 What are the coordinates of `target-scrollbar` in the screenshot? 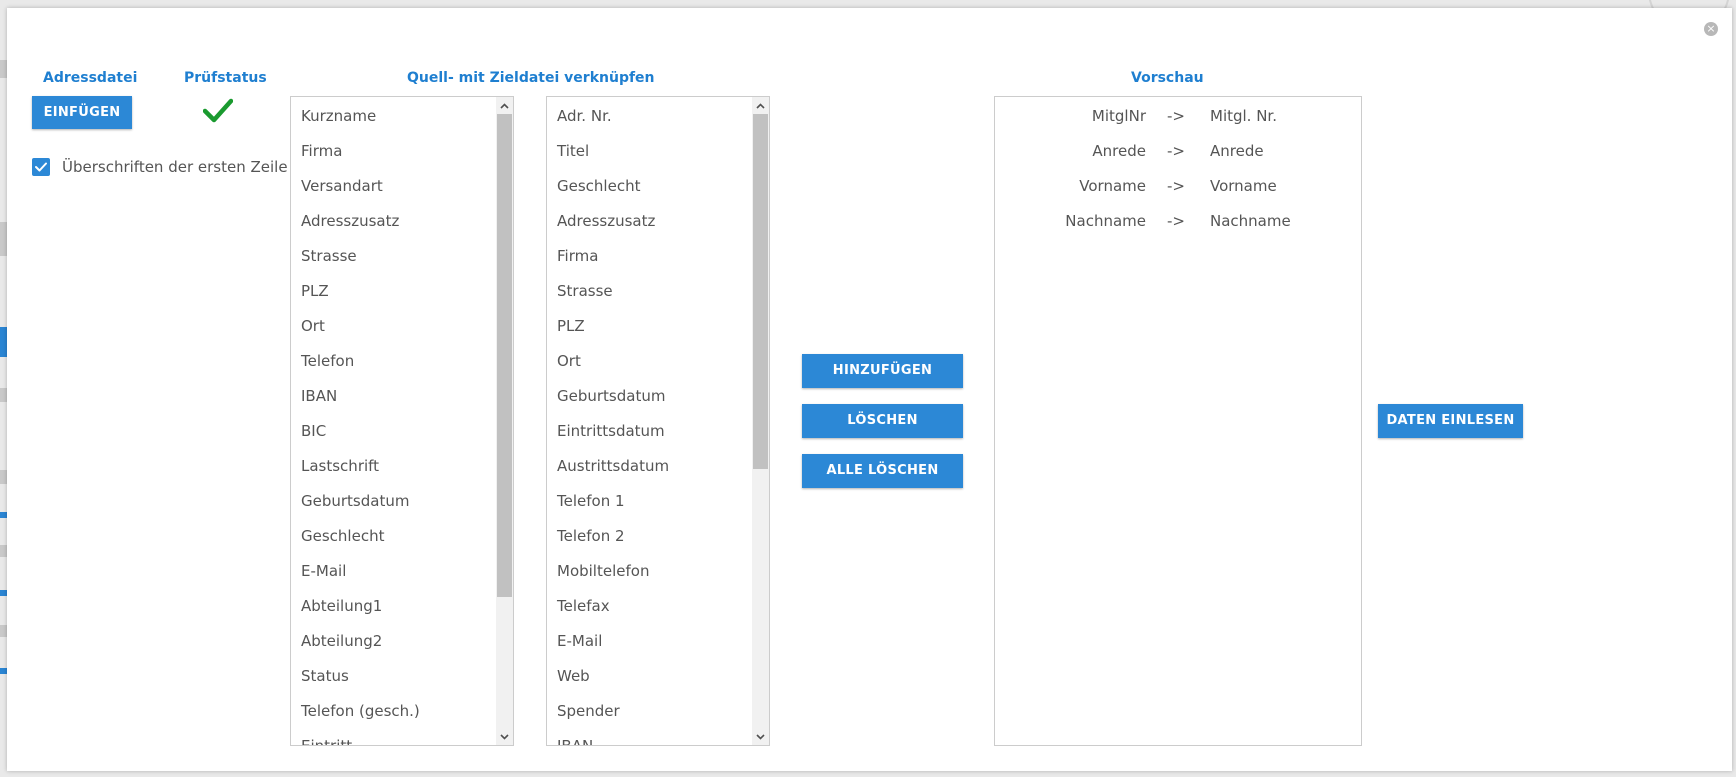 It's located at (760, 421).